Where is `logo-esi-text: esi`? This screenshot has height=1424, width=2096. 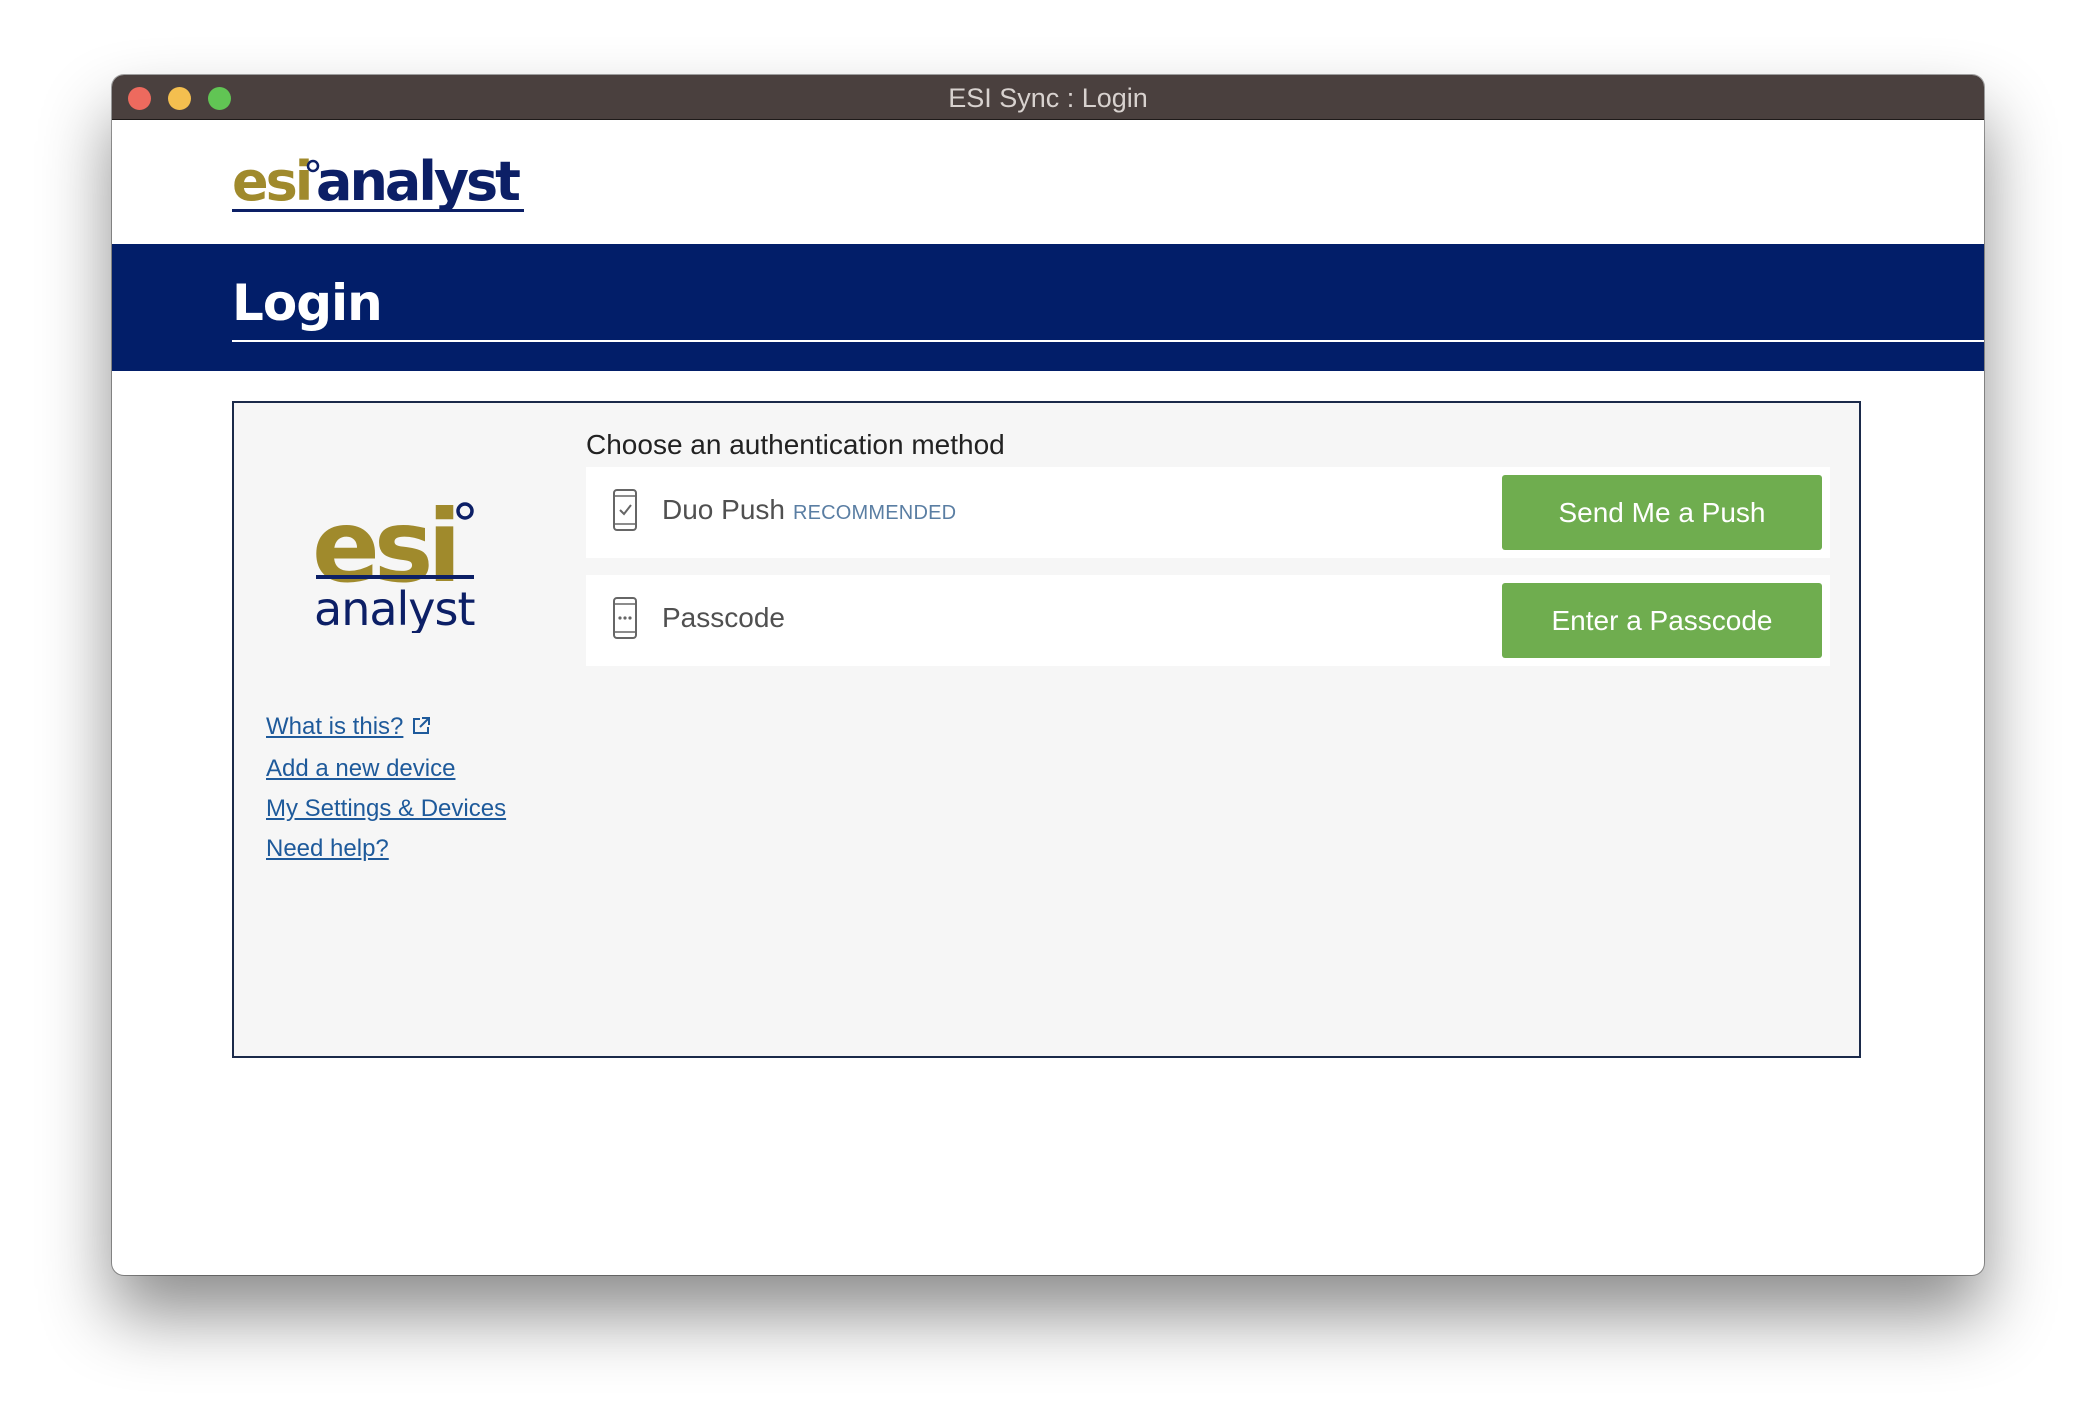 logo-esi-text: esi is located at coordinates (271, 181).